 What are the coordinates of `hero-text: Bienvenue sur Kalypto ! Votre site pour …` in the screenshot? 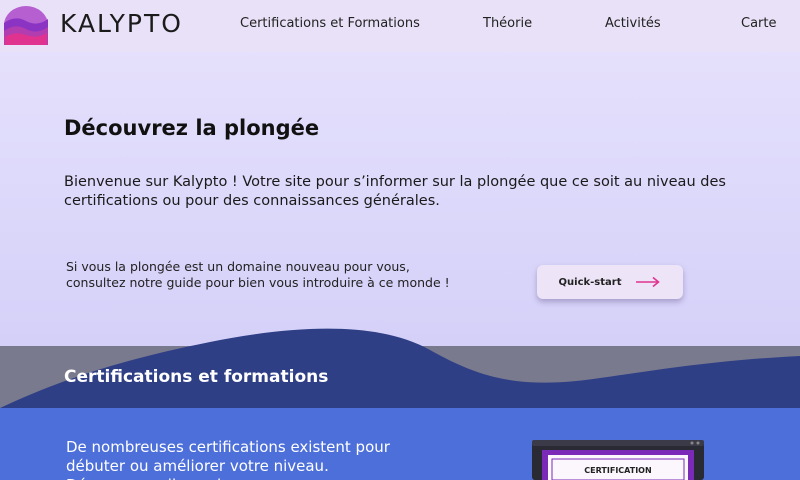 It's located at (395, 191).